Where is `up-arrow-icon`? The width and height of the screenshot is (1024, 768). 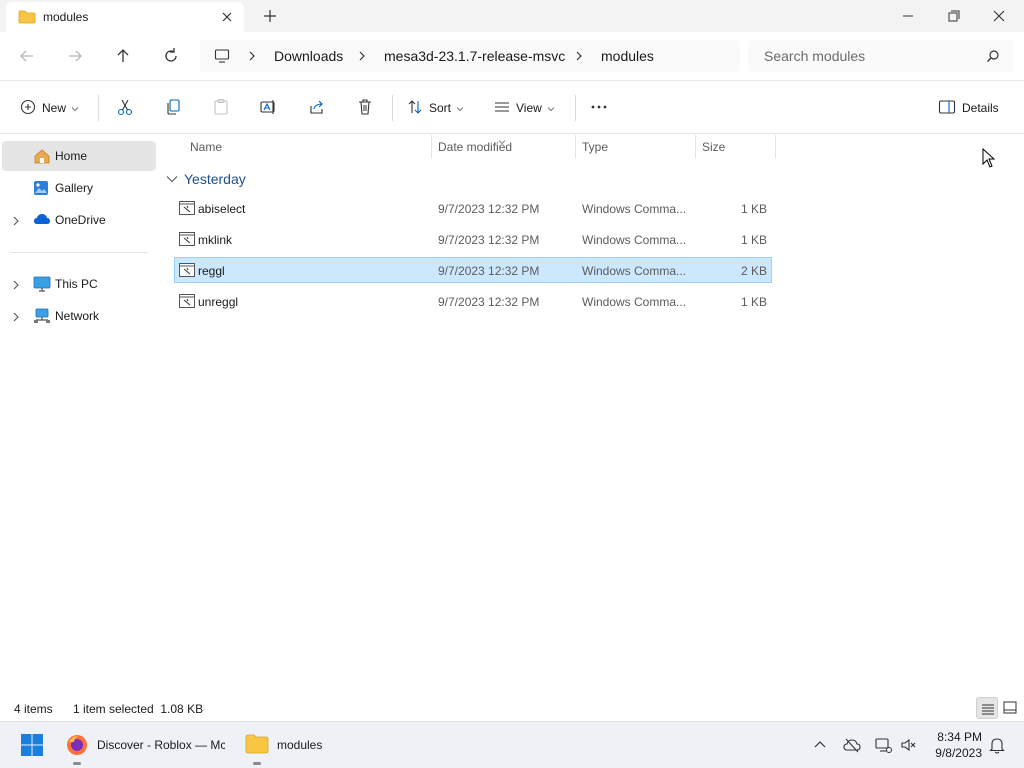
up-arrow-icon is located at coordinates (123, 56).